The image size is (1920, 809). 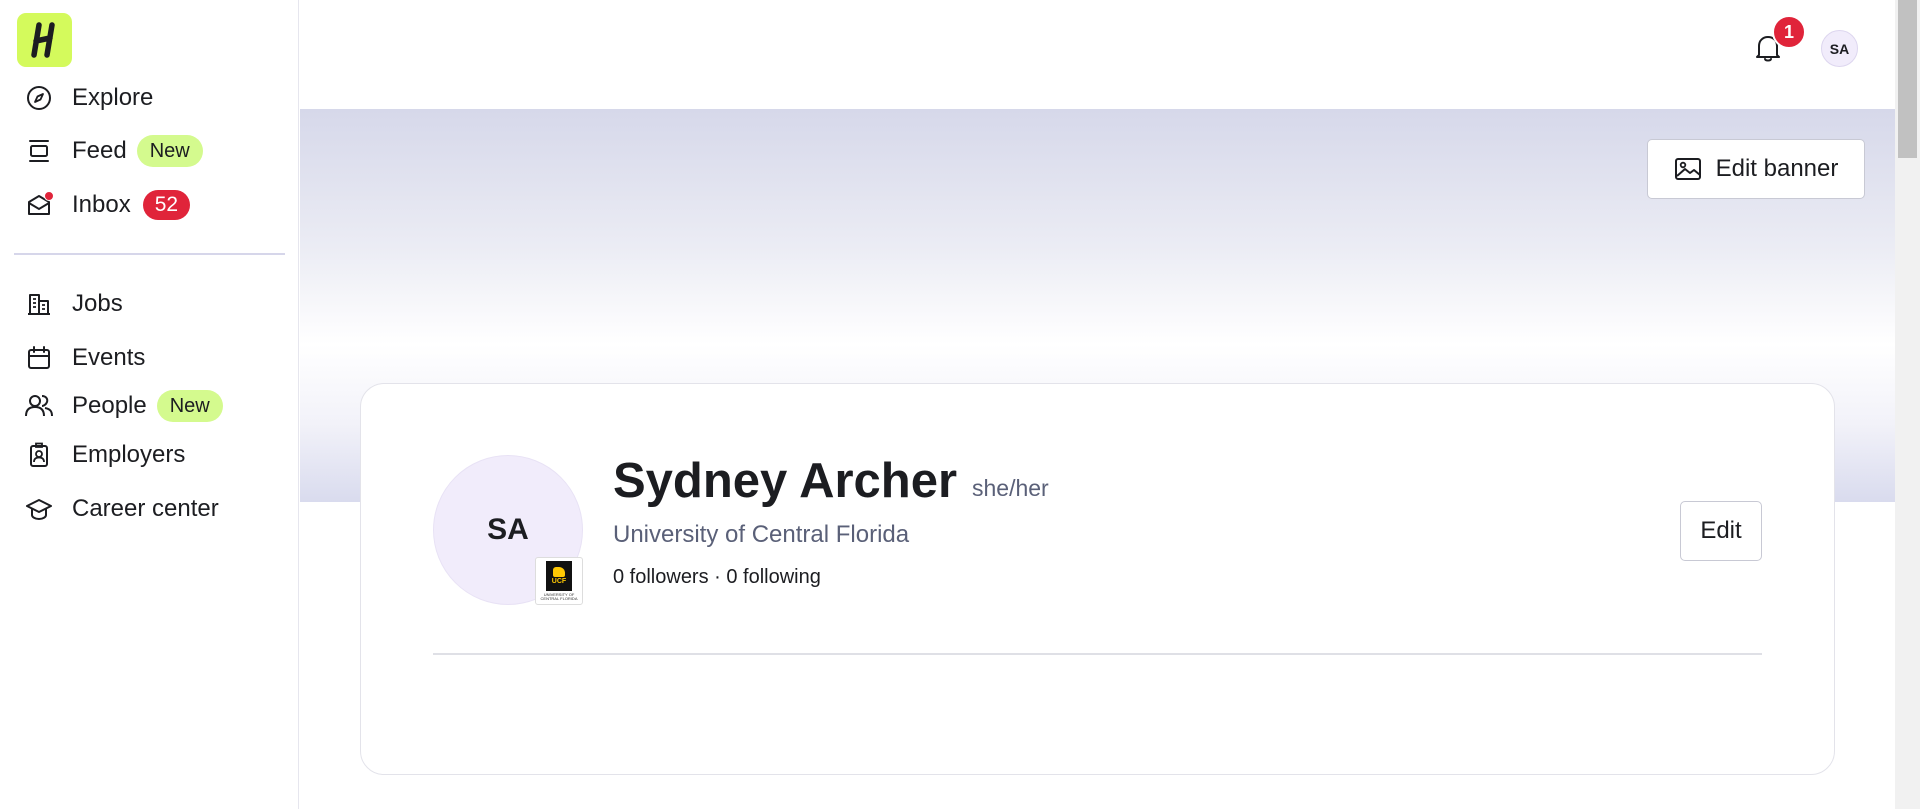 I want to click on inbox-icon, so click(x=39, y=205).